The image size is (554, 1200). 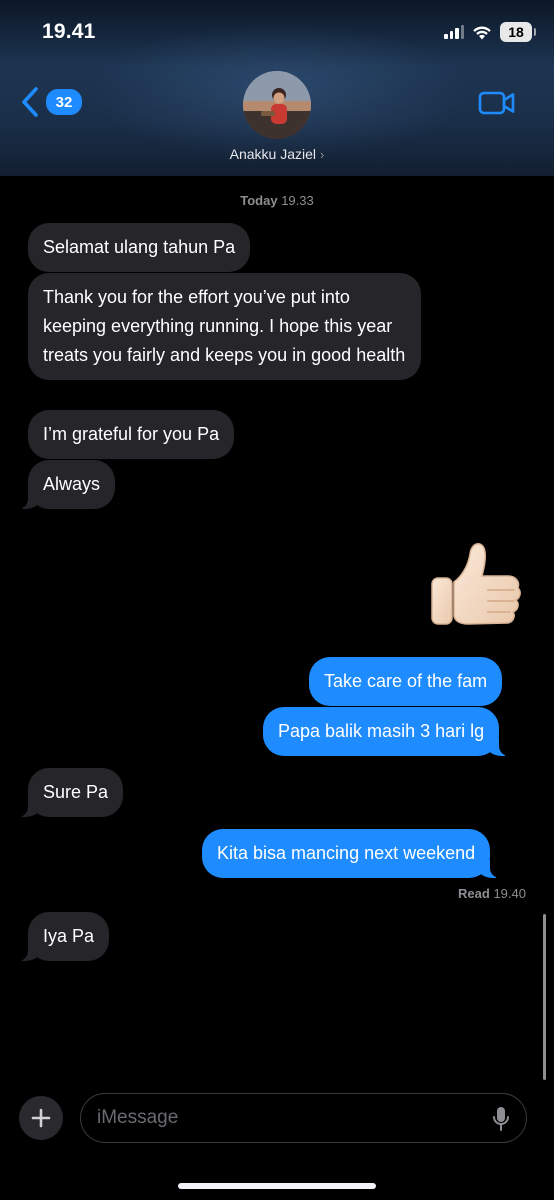 I want to click on read-label: Read, so click(x=474, y=893).